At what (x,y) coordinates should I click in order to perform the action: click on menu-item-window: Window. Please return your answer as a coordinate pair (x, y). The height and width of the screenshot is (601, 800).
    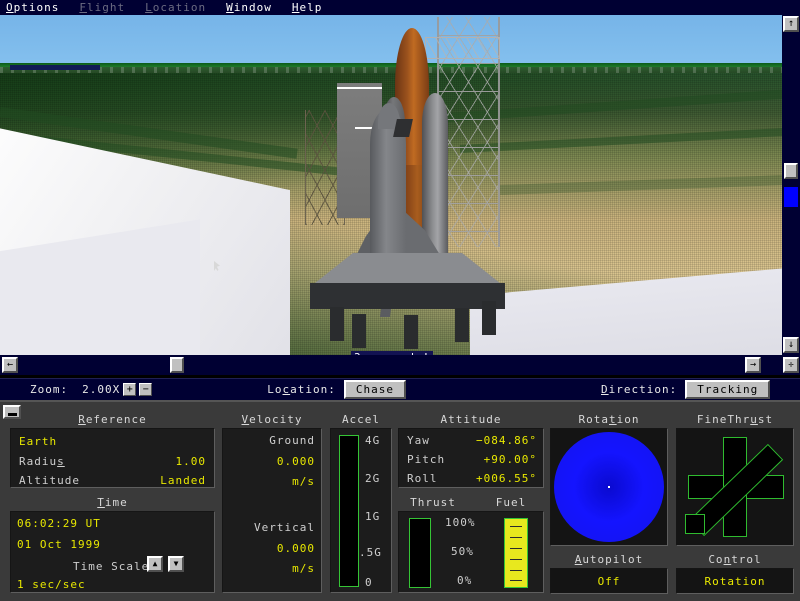
    Looking at the image, I should click on (249, 7).